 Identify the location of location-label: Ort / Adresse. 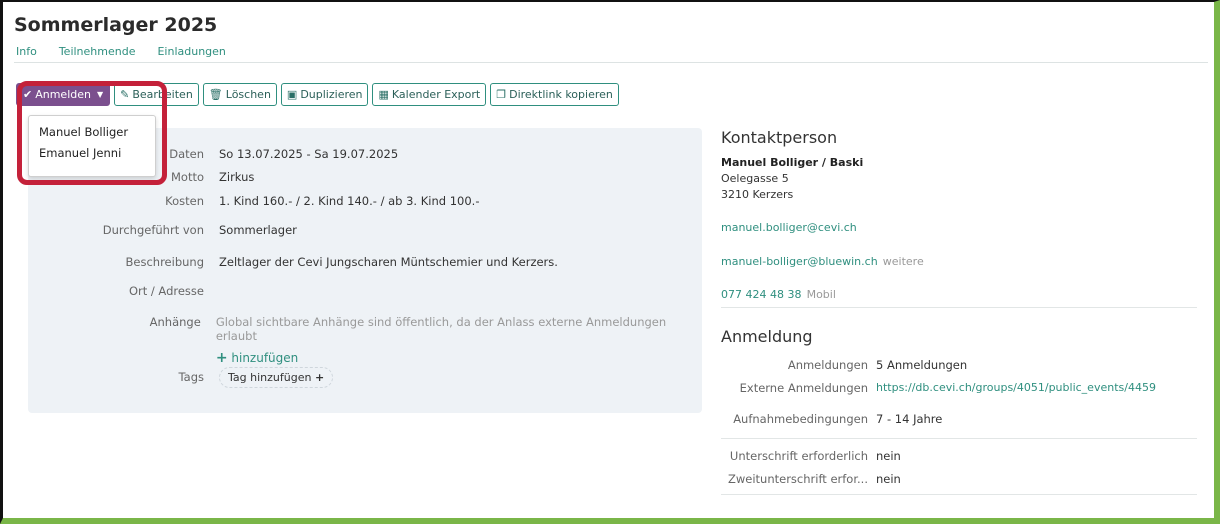
(166, 291).